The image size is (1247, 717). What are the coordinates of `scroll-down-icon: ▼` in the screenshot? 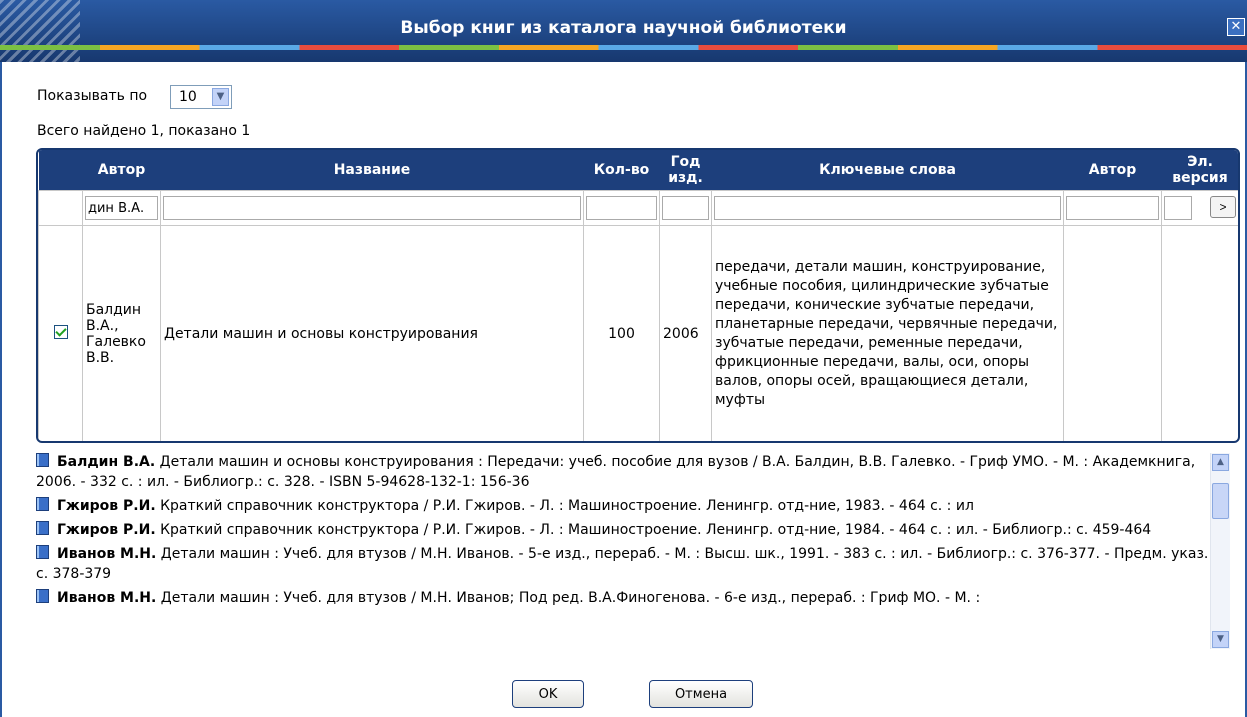 It's located at (1220, 639).